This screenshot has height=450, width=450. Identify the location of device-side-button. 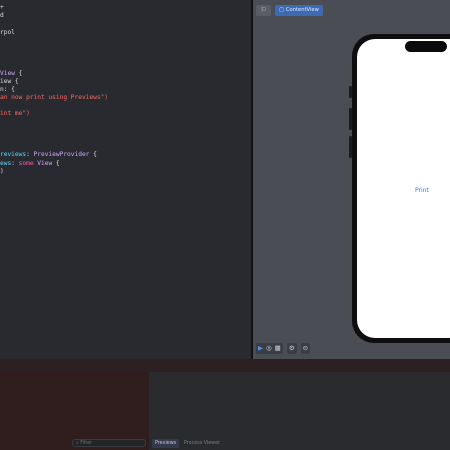
(350, 92).